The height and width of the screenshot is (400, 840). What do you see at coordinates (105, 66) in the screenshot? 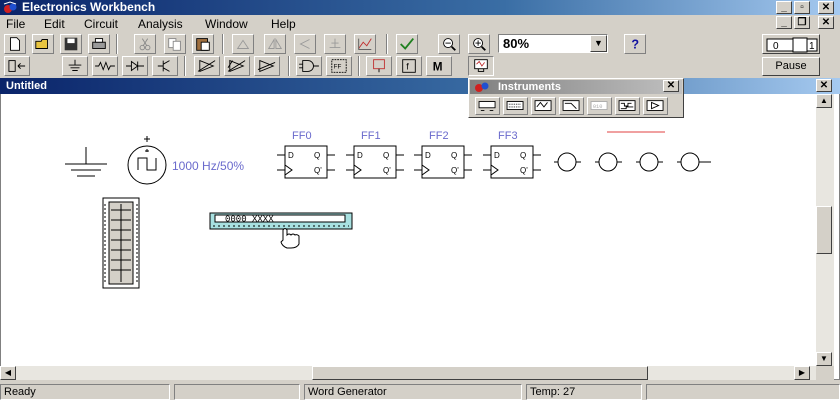
I see `basic-bin-button` at bounding box center [105, 66].